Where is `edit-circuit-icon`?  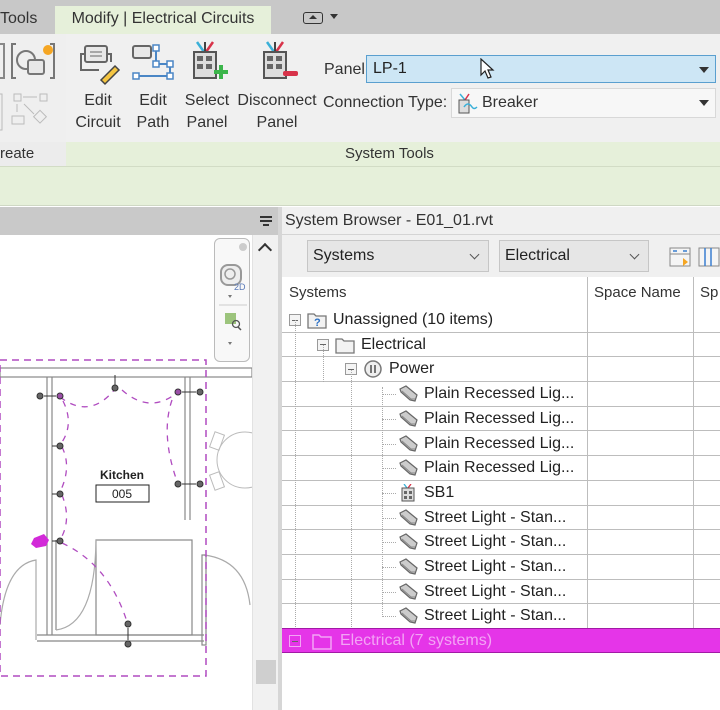 edit-circuit-icon is located at coordinates (100, 65).